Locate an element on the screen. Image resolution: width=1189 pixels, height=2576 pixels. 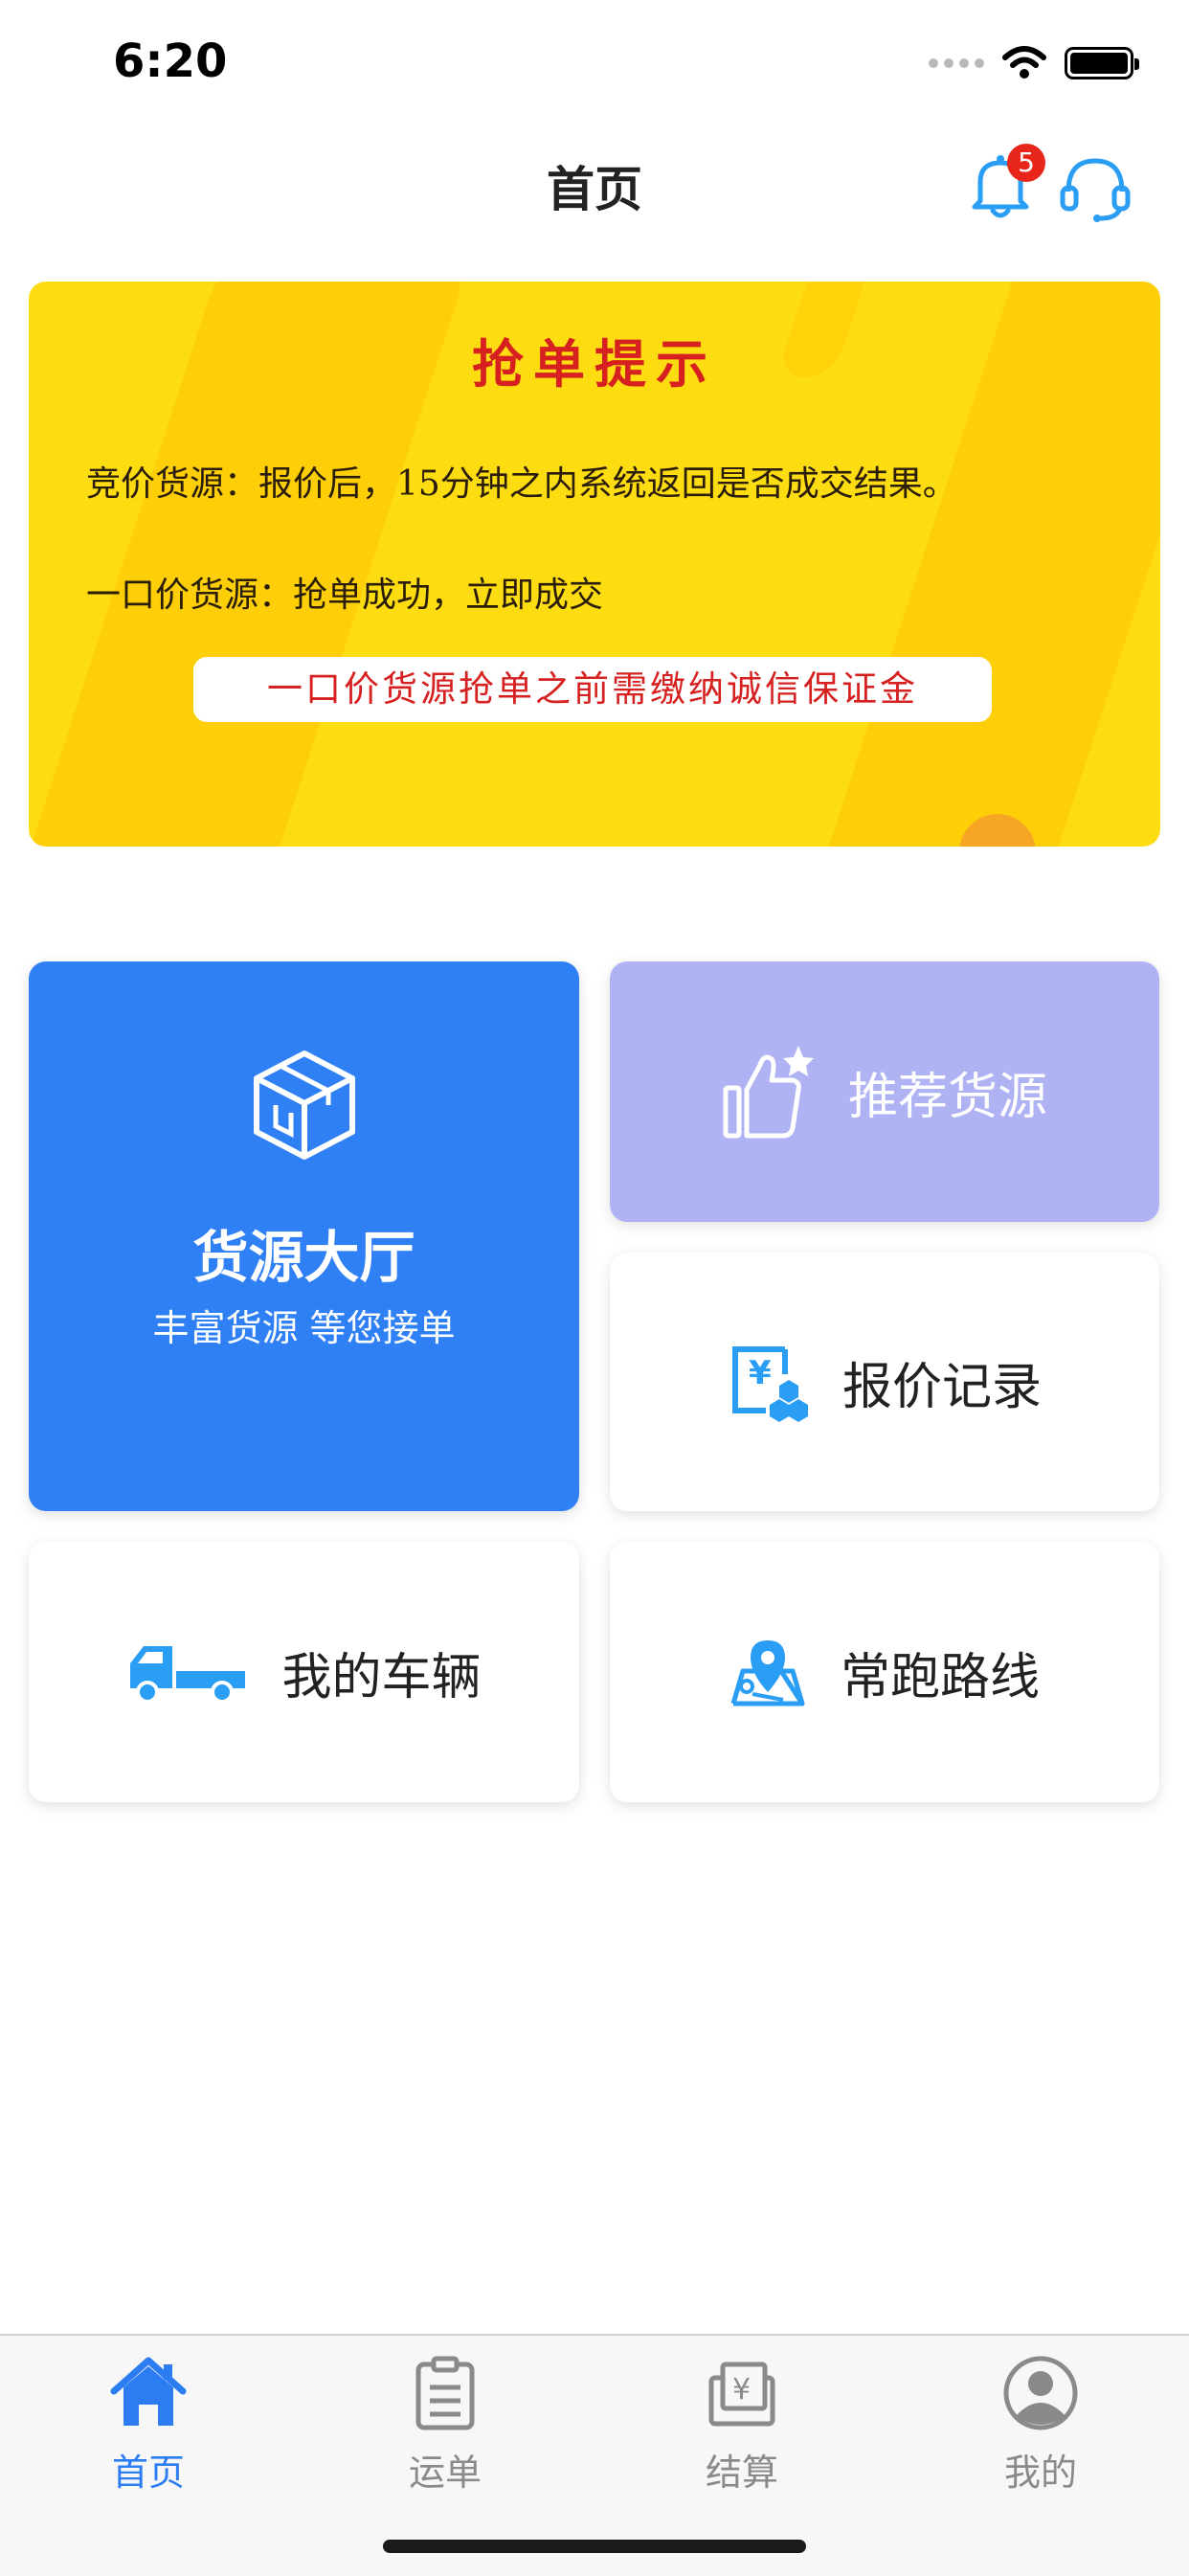
status-time: 6:20 is located at coordinates (170, 61).